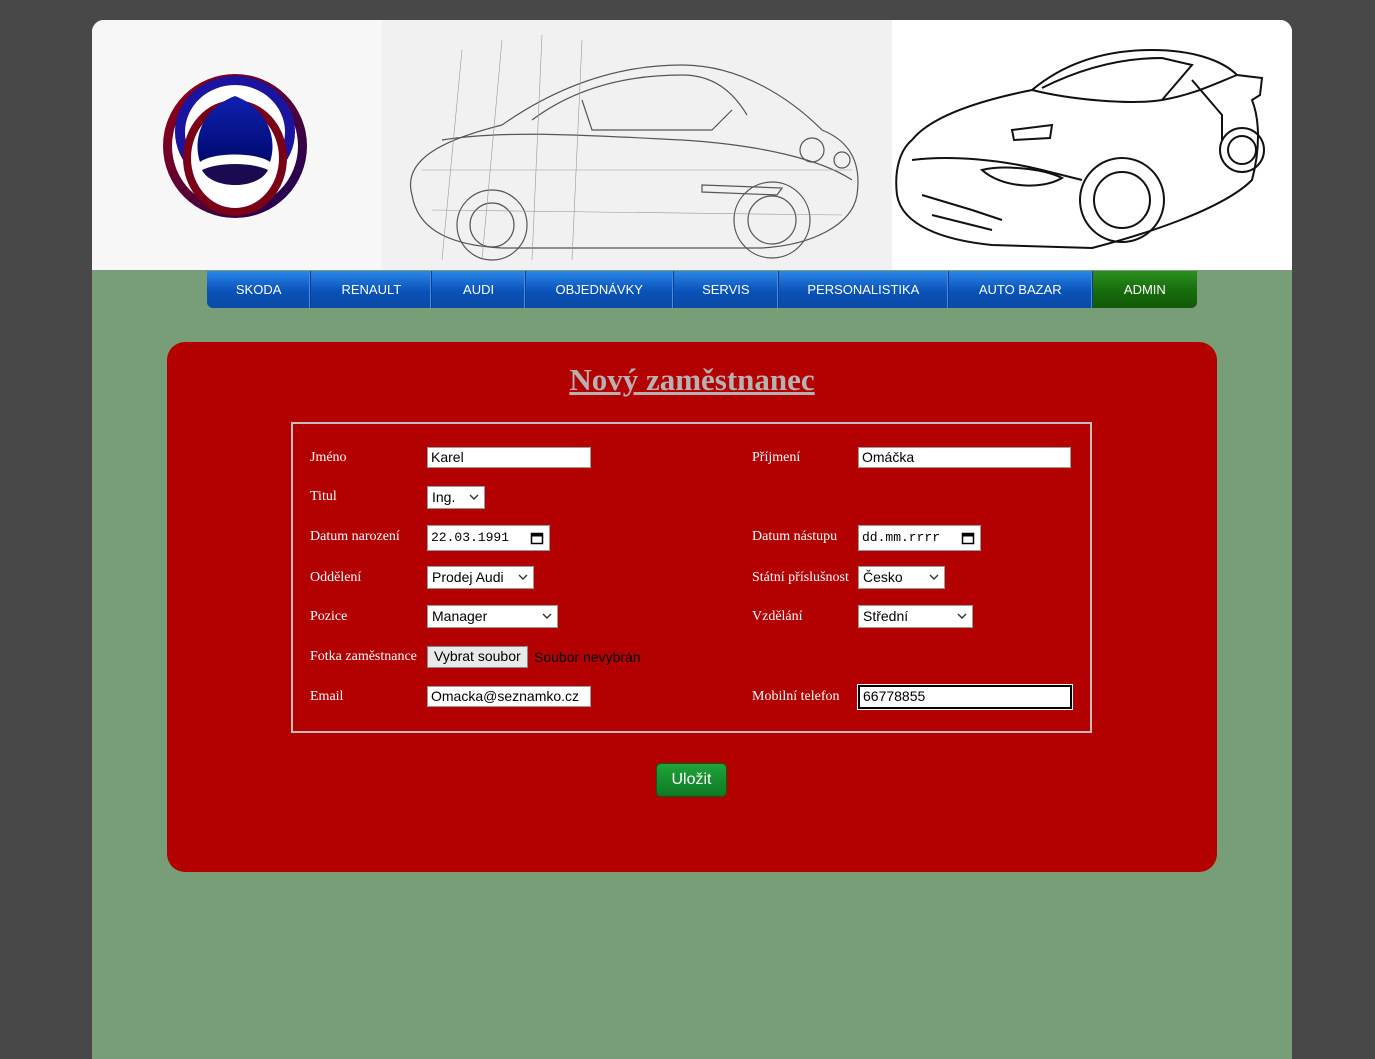  I want to click on email-input: Omacka@seznamko.cz, so click(509, 696).